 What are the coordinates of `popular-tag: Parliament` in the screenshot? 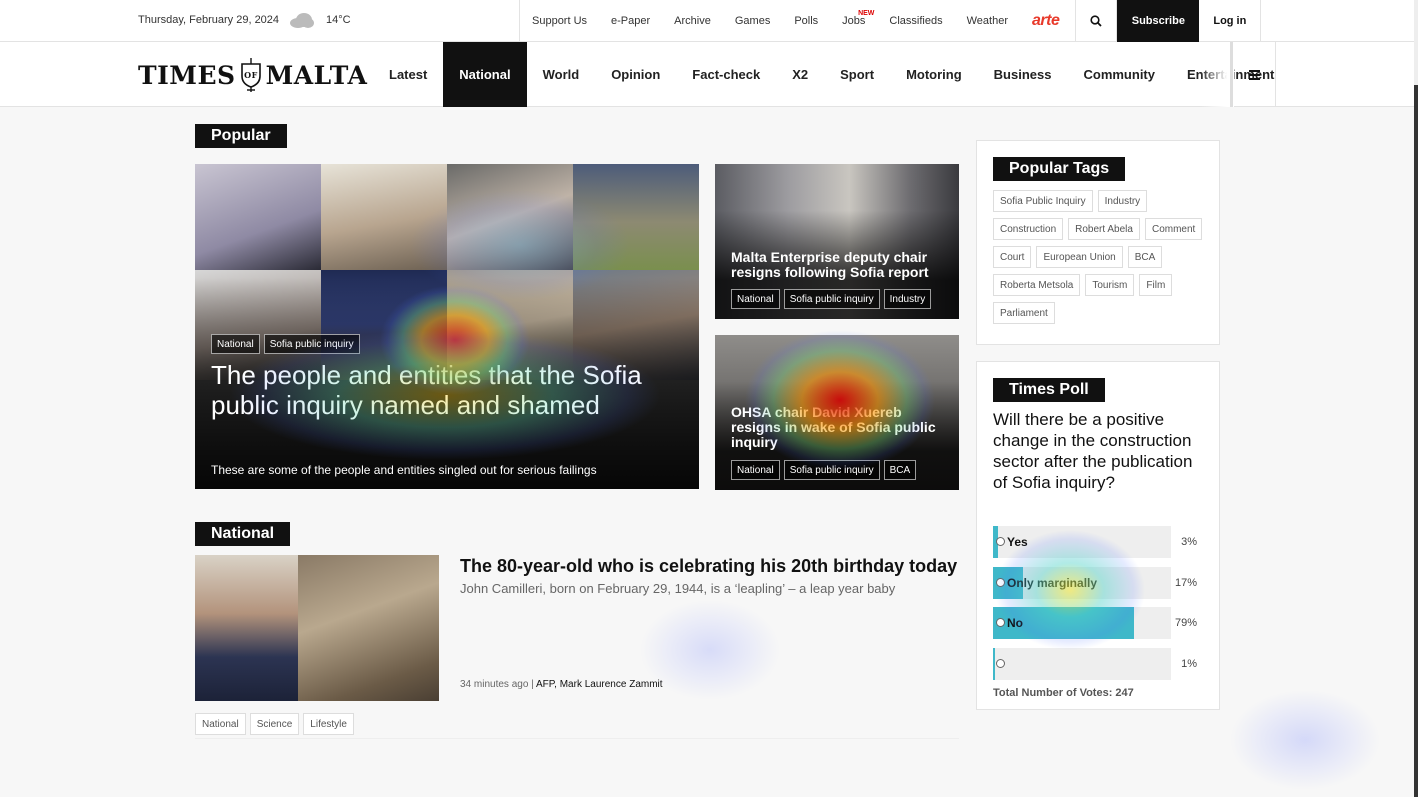 It's located at (1024, 313).